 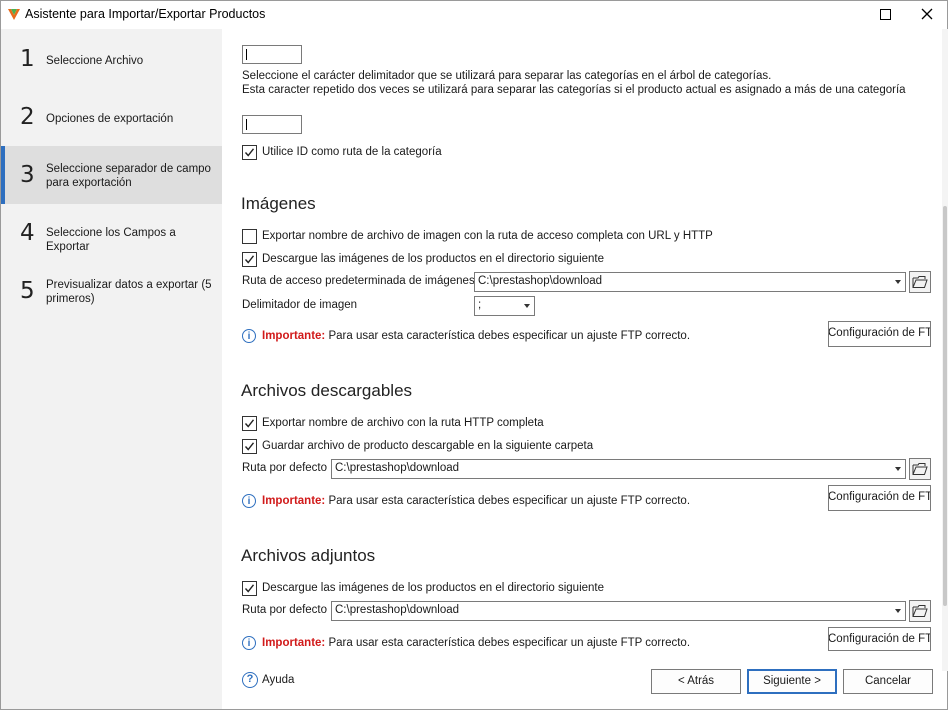 What do you see at coordinates (95, 61) in the screenshot?
I see `step-label: Seleccione Archivo` at bounding box center [95, 61].